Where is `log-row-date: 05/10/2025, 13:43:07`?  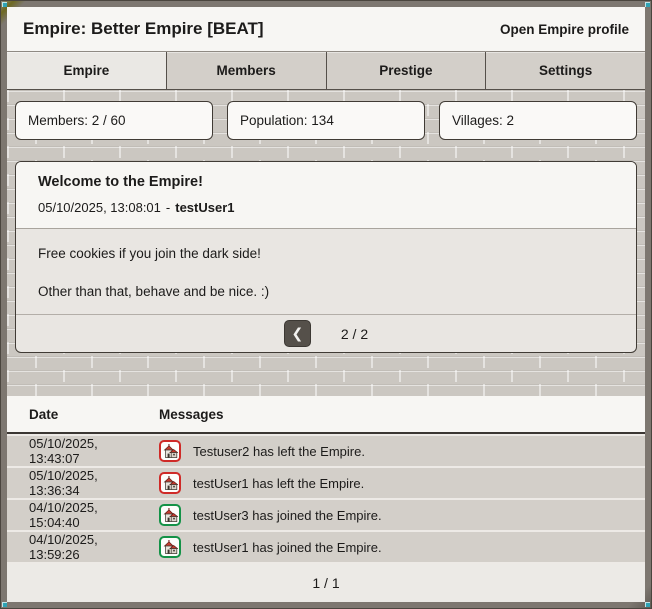 log-row-date: 05/10/2025, 13:43:07 is located at coordinates (63, 451).